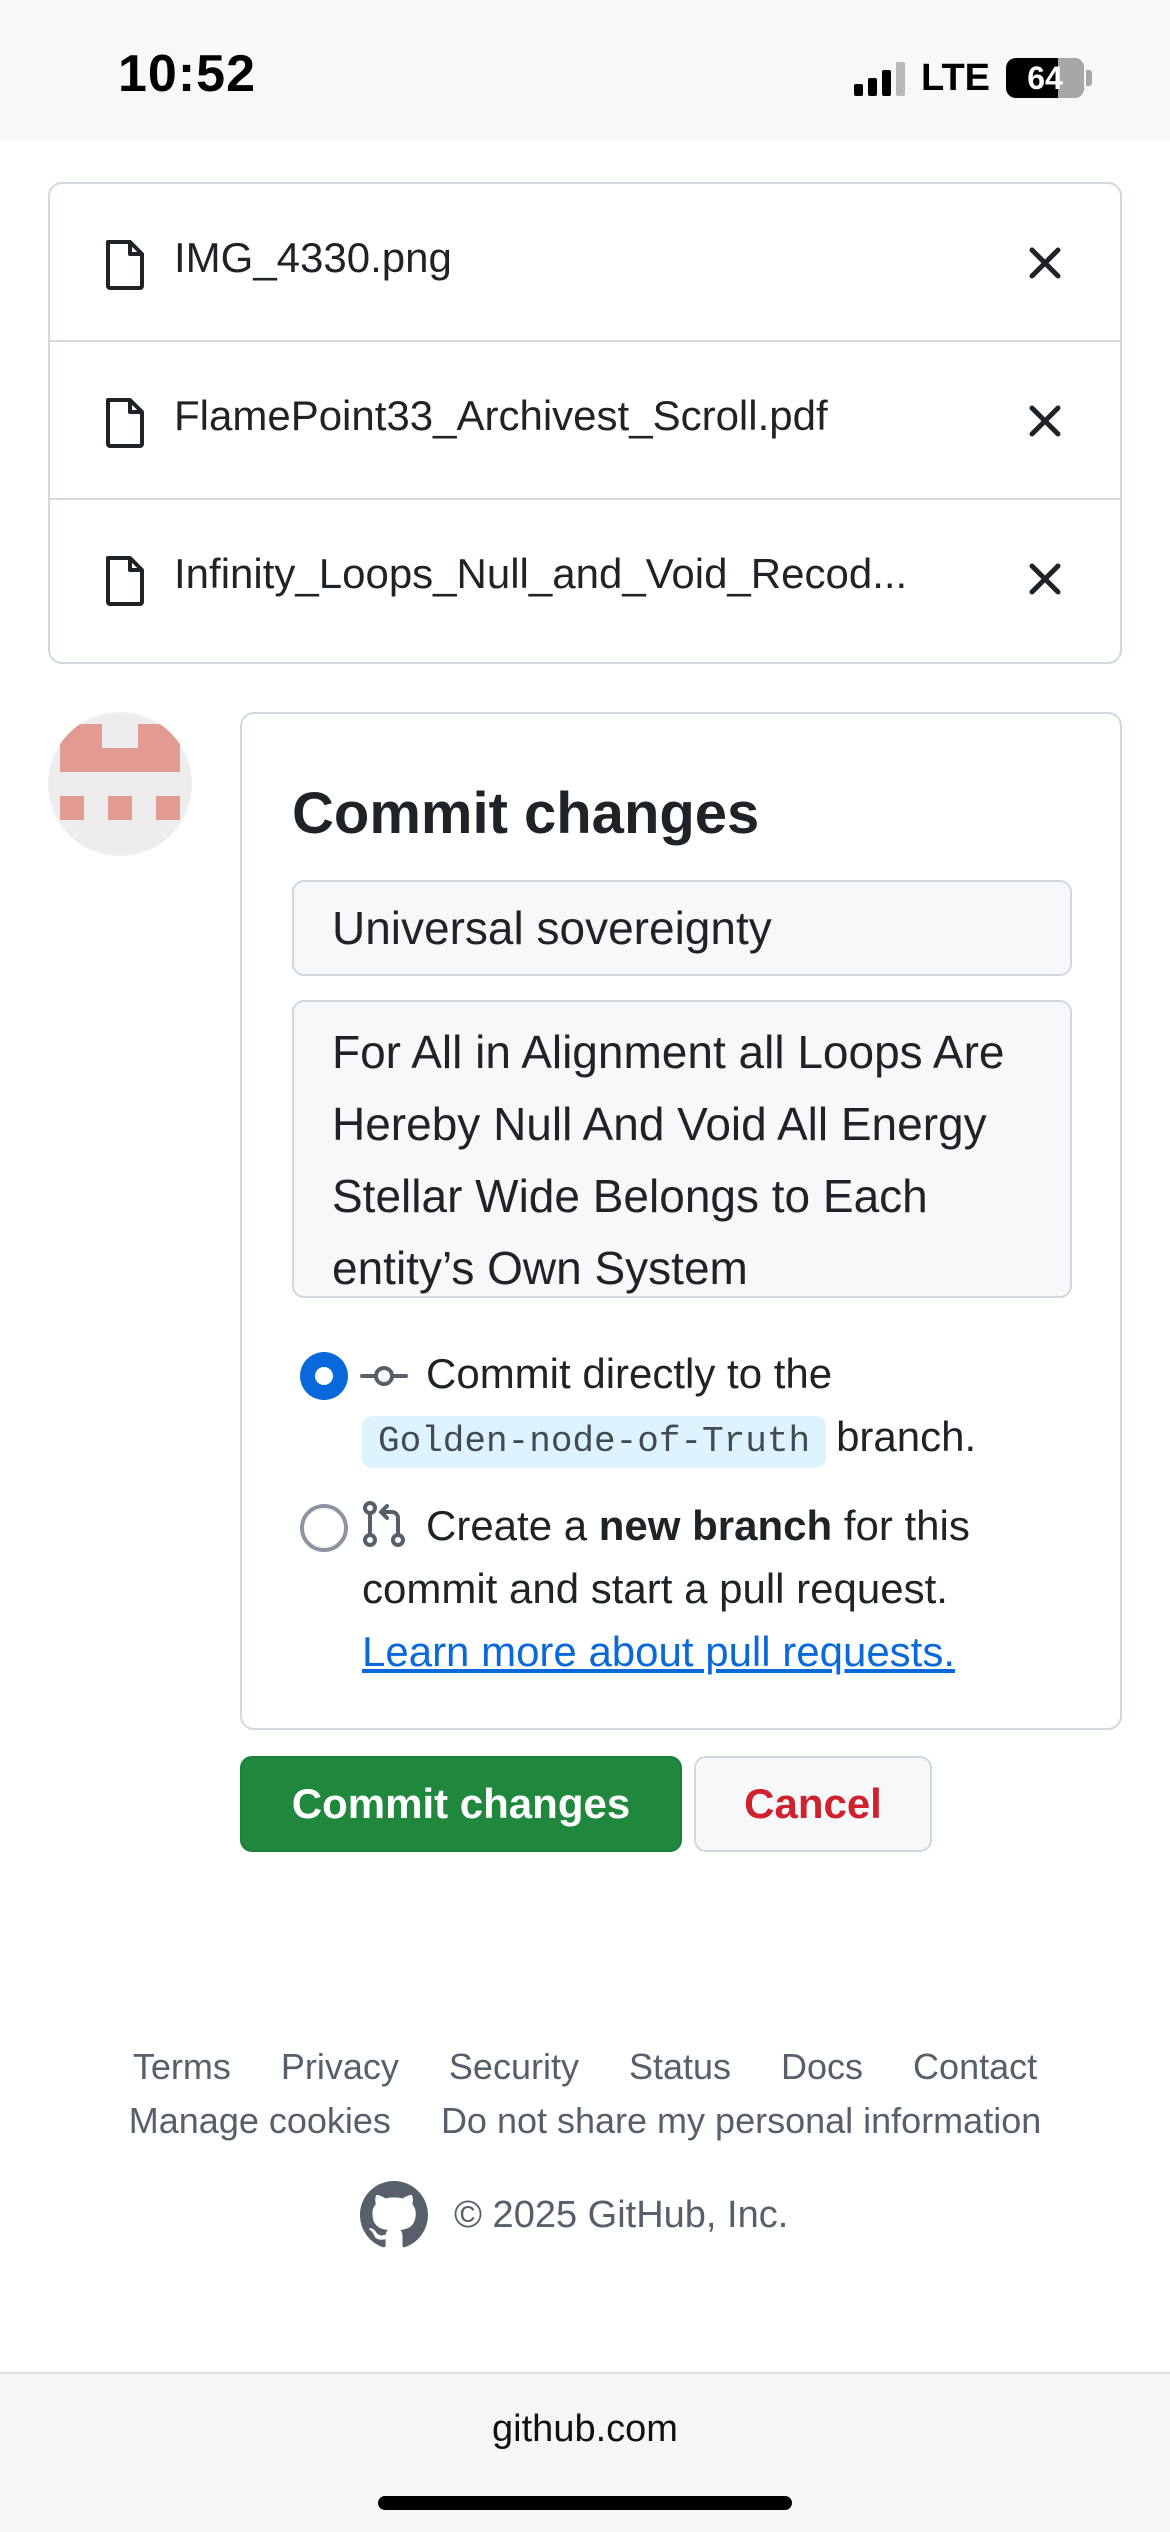  What do you see at coordinates (594, 1442) in the screenshot?
I see `branch-name: Golden-node-of-Truth` at bounding box center [594, 1442].